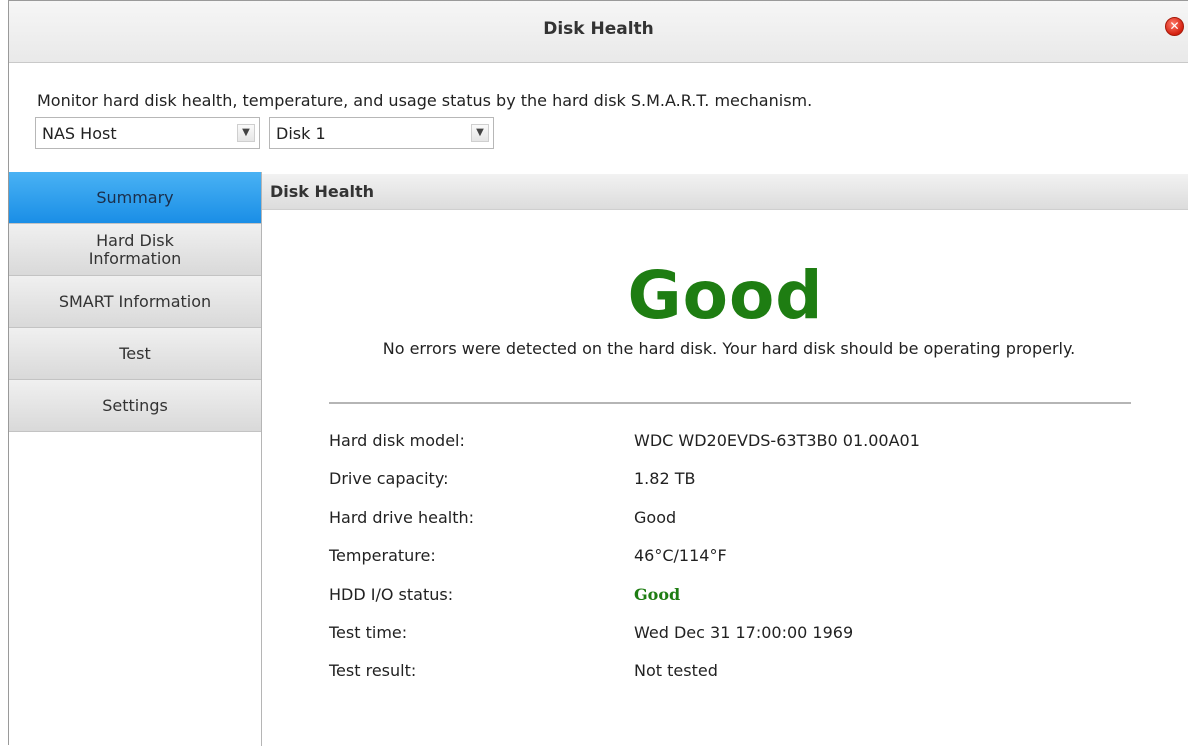  Describe the element at coordinates (397, 440) in the screenshot. I see `info-label: Hard disk model:` at that location.